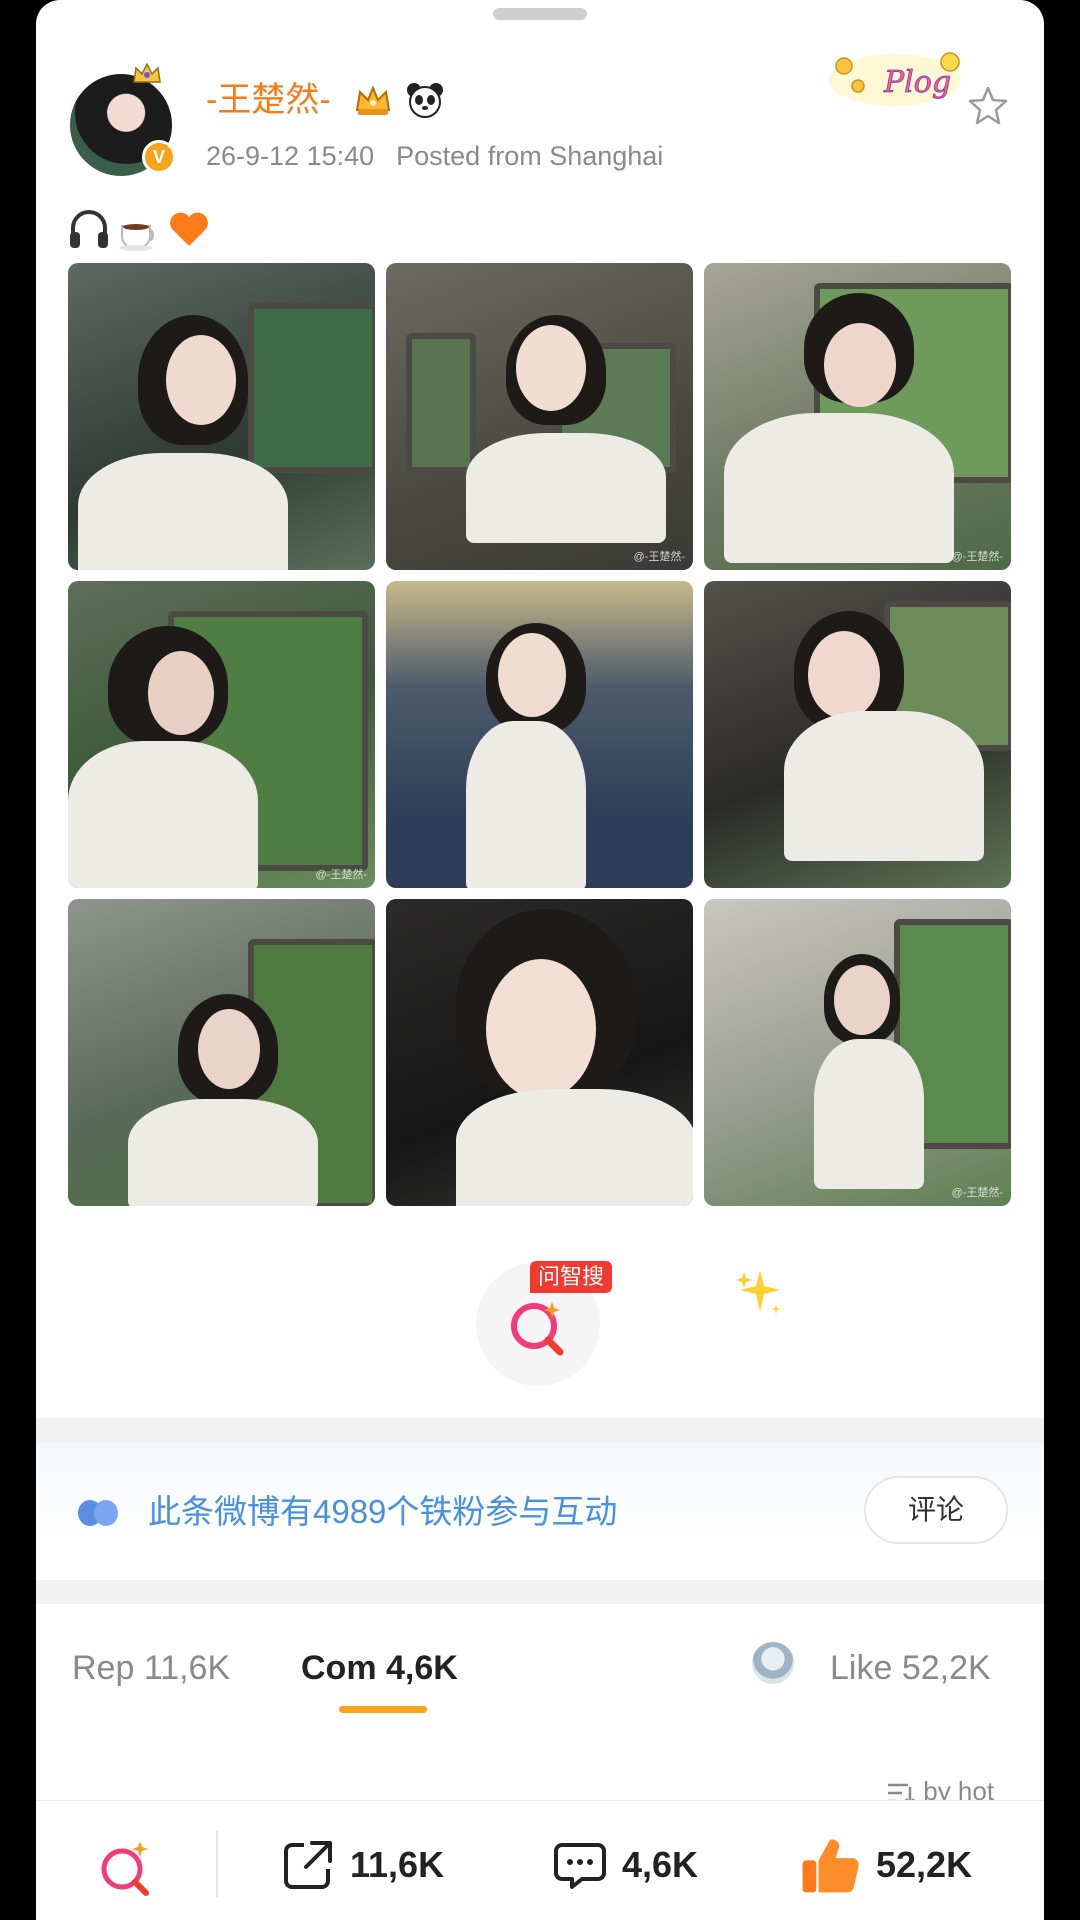 This screenshot has width=1080, height=1920. I want to click on share-button: 11,6K, so click(362, 1865).